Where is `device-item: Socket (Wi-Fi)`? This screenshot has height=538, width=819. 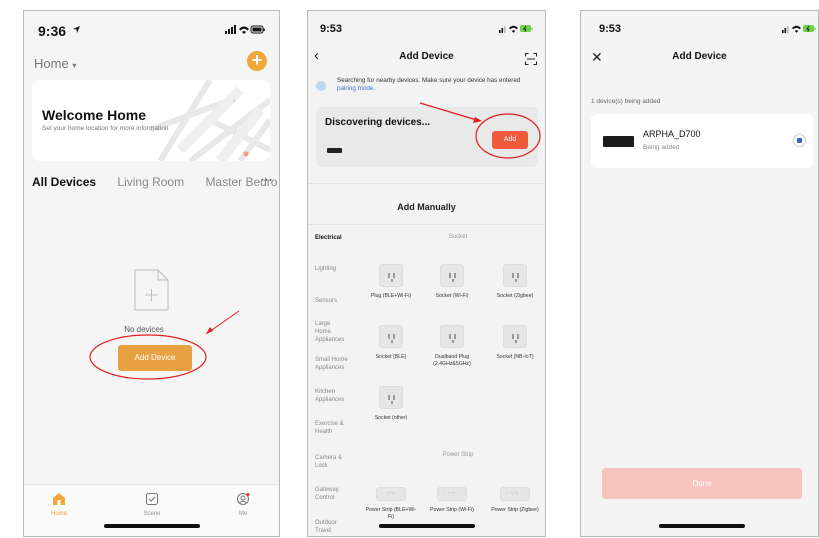
device-item: Socket (Wi-Fi) is located at coordinates (452, 282).